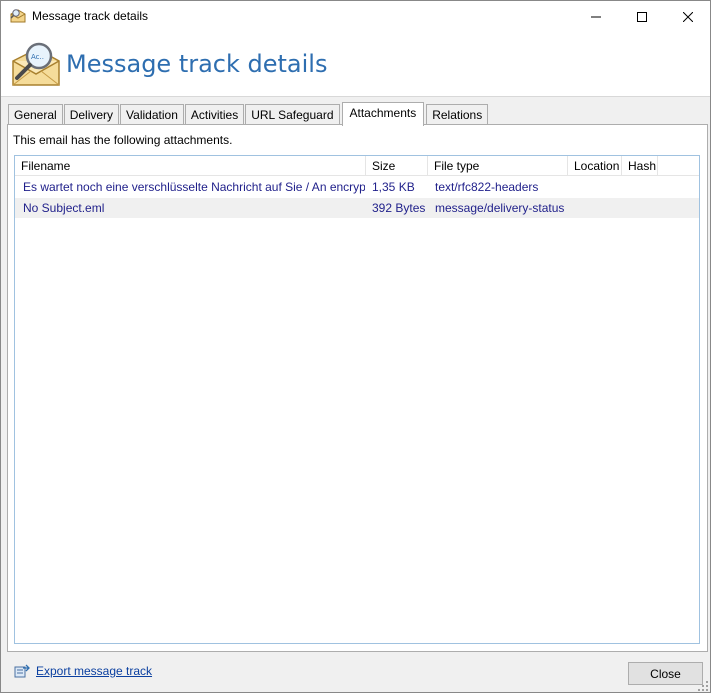 The image size is (711, 693). What do you see at coordinates (36, 64) in the screenshot?
I see `envelope-magnifier-icon: Ac..` at bounding box center [36, 64].